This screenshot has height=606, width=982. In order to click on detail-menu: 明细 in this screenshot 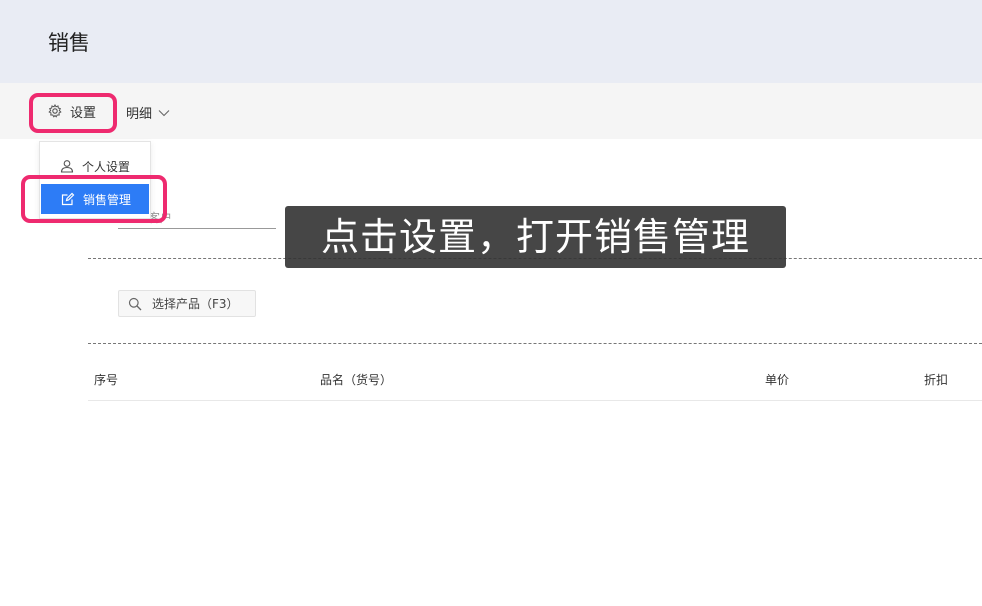, I will do `click(148, 112)`.